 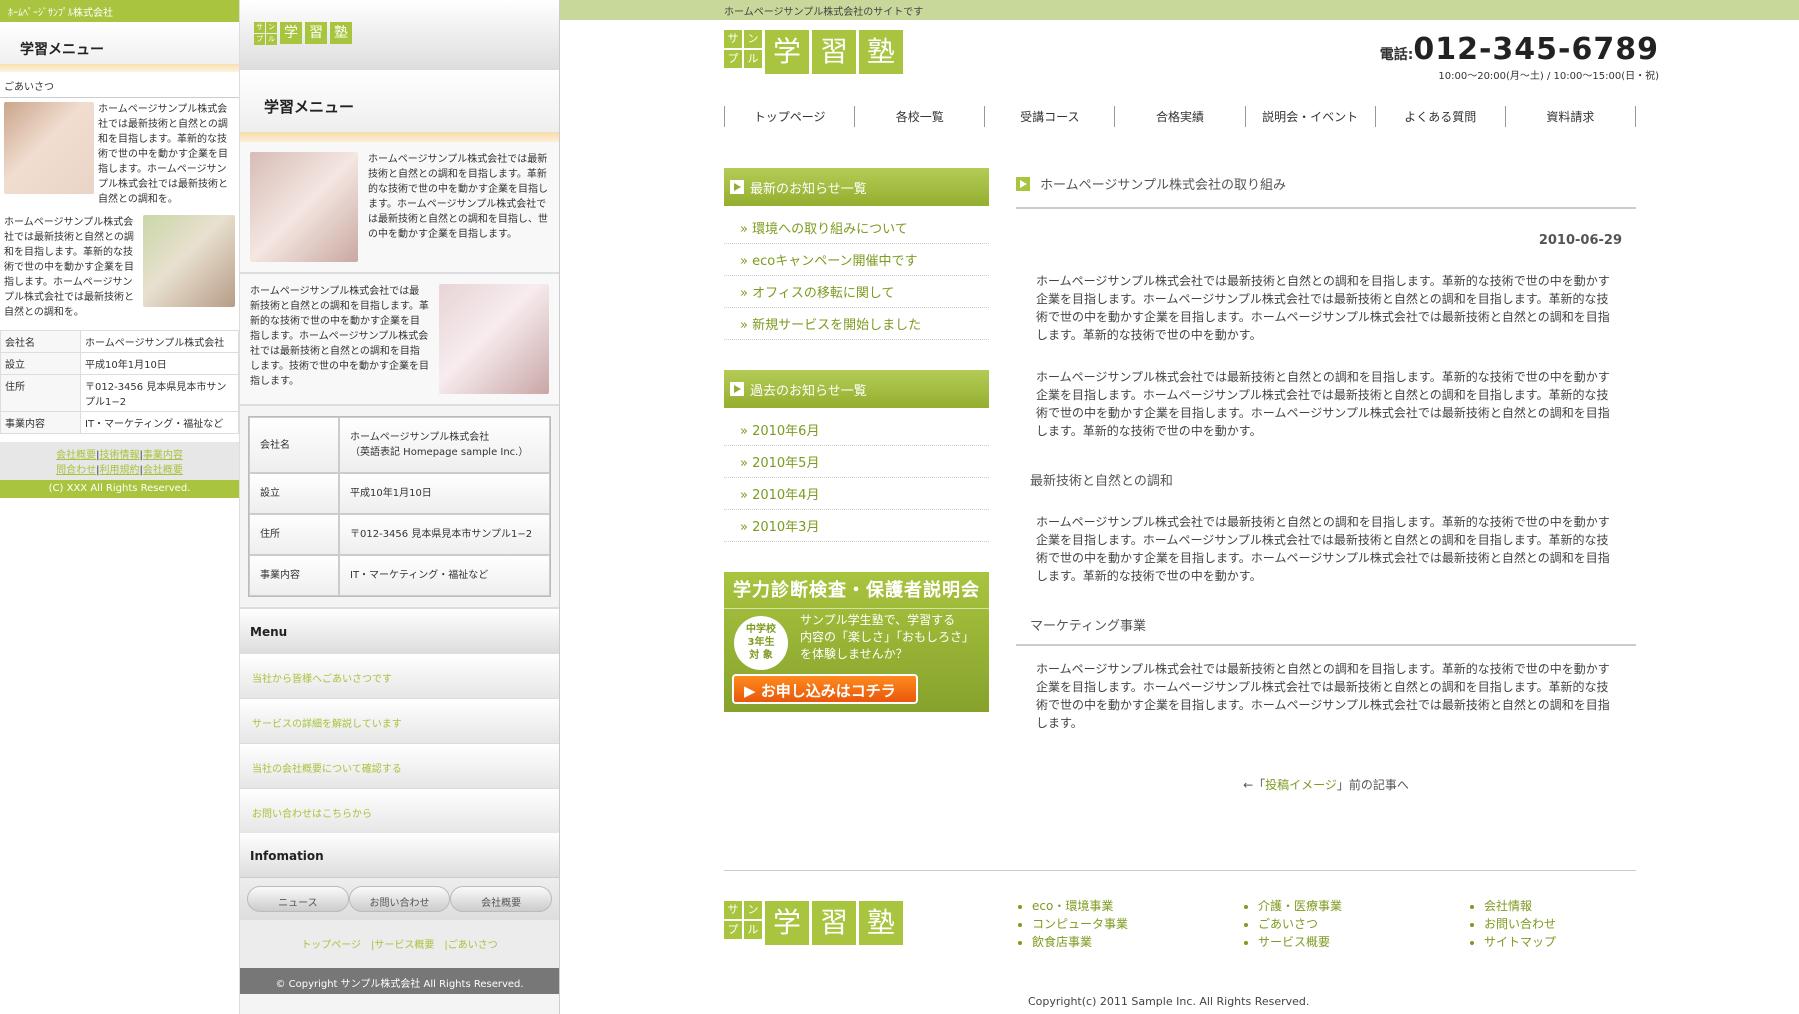 What do you see at coordinates (1179, 10) in the screenshot?
I see `site-tagline: ホームページサンプル株式会社のサイトです` at bounding box center [1179, 10].